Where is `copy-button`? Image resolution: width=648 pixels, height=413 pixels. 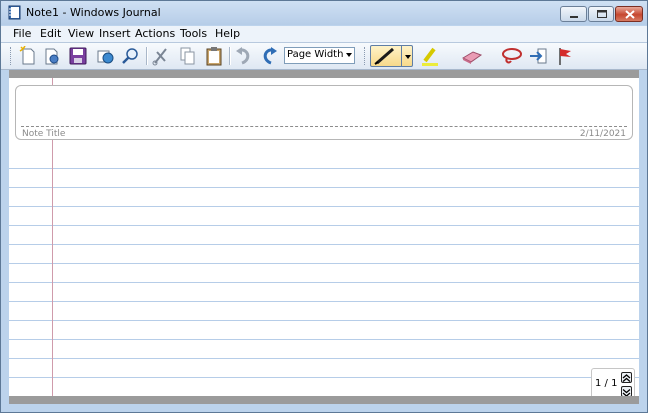
copy-button is located at coordinates (188, 56).